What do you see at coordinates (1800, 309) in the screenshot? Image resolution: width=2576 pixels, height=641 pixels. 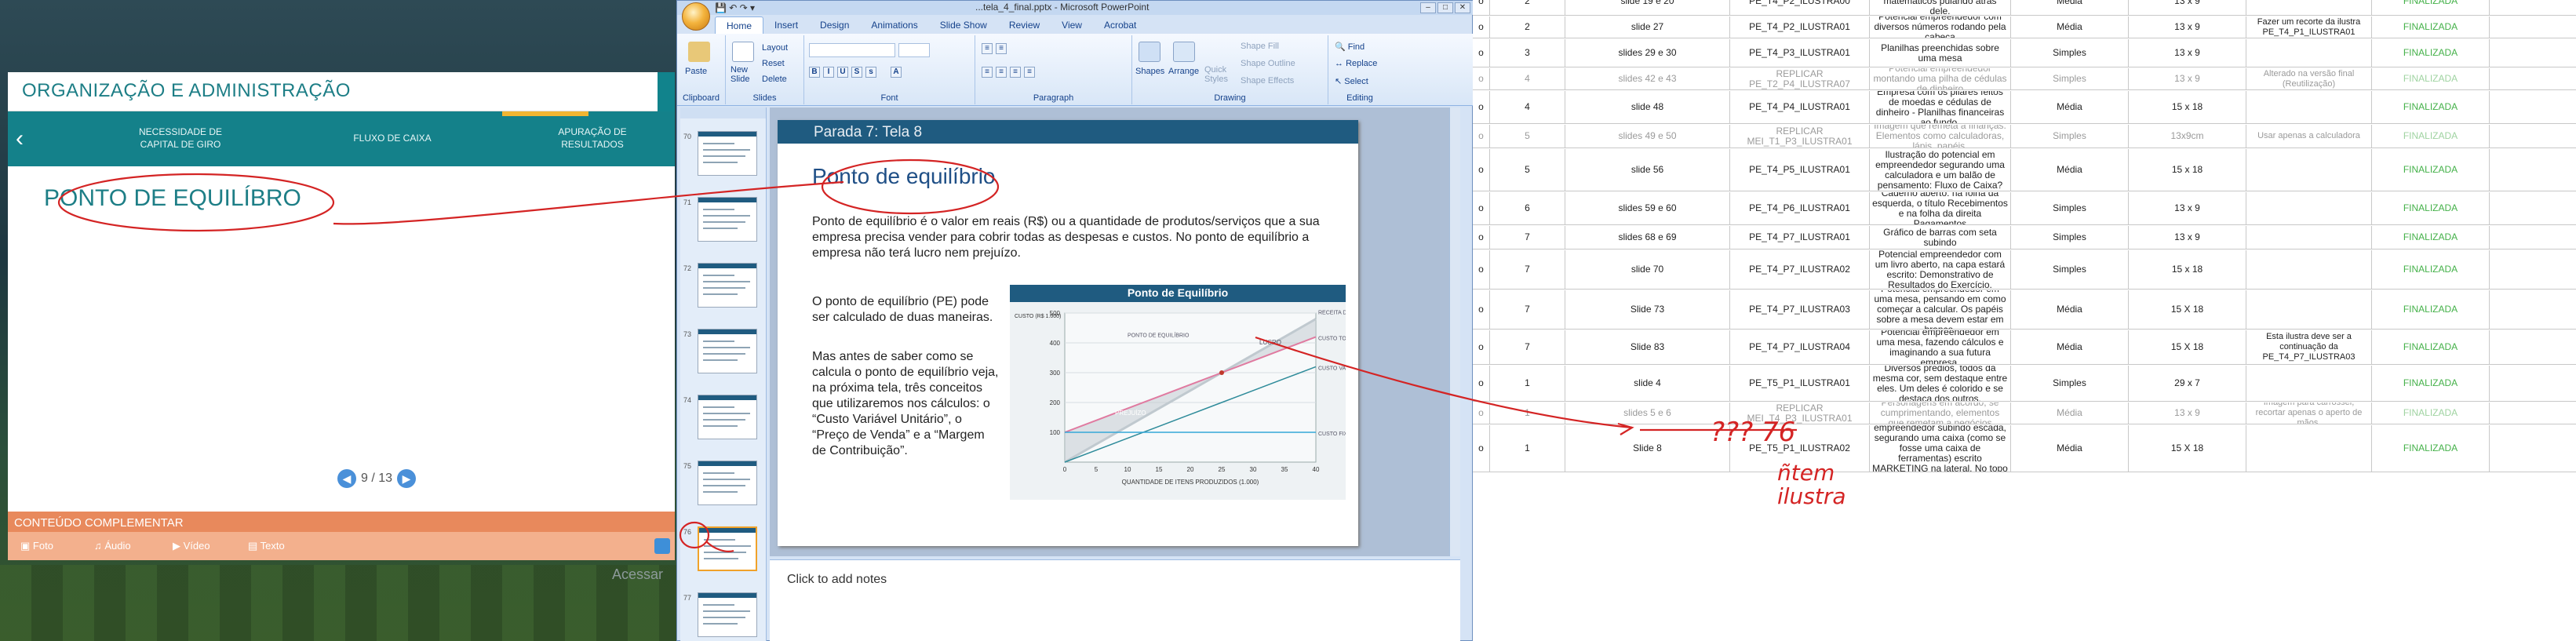 I see `table-cell-d: PE_T4_P7_ILUSTRA03` at bounding box center [1800, 309].